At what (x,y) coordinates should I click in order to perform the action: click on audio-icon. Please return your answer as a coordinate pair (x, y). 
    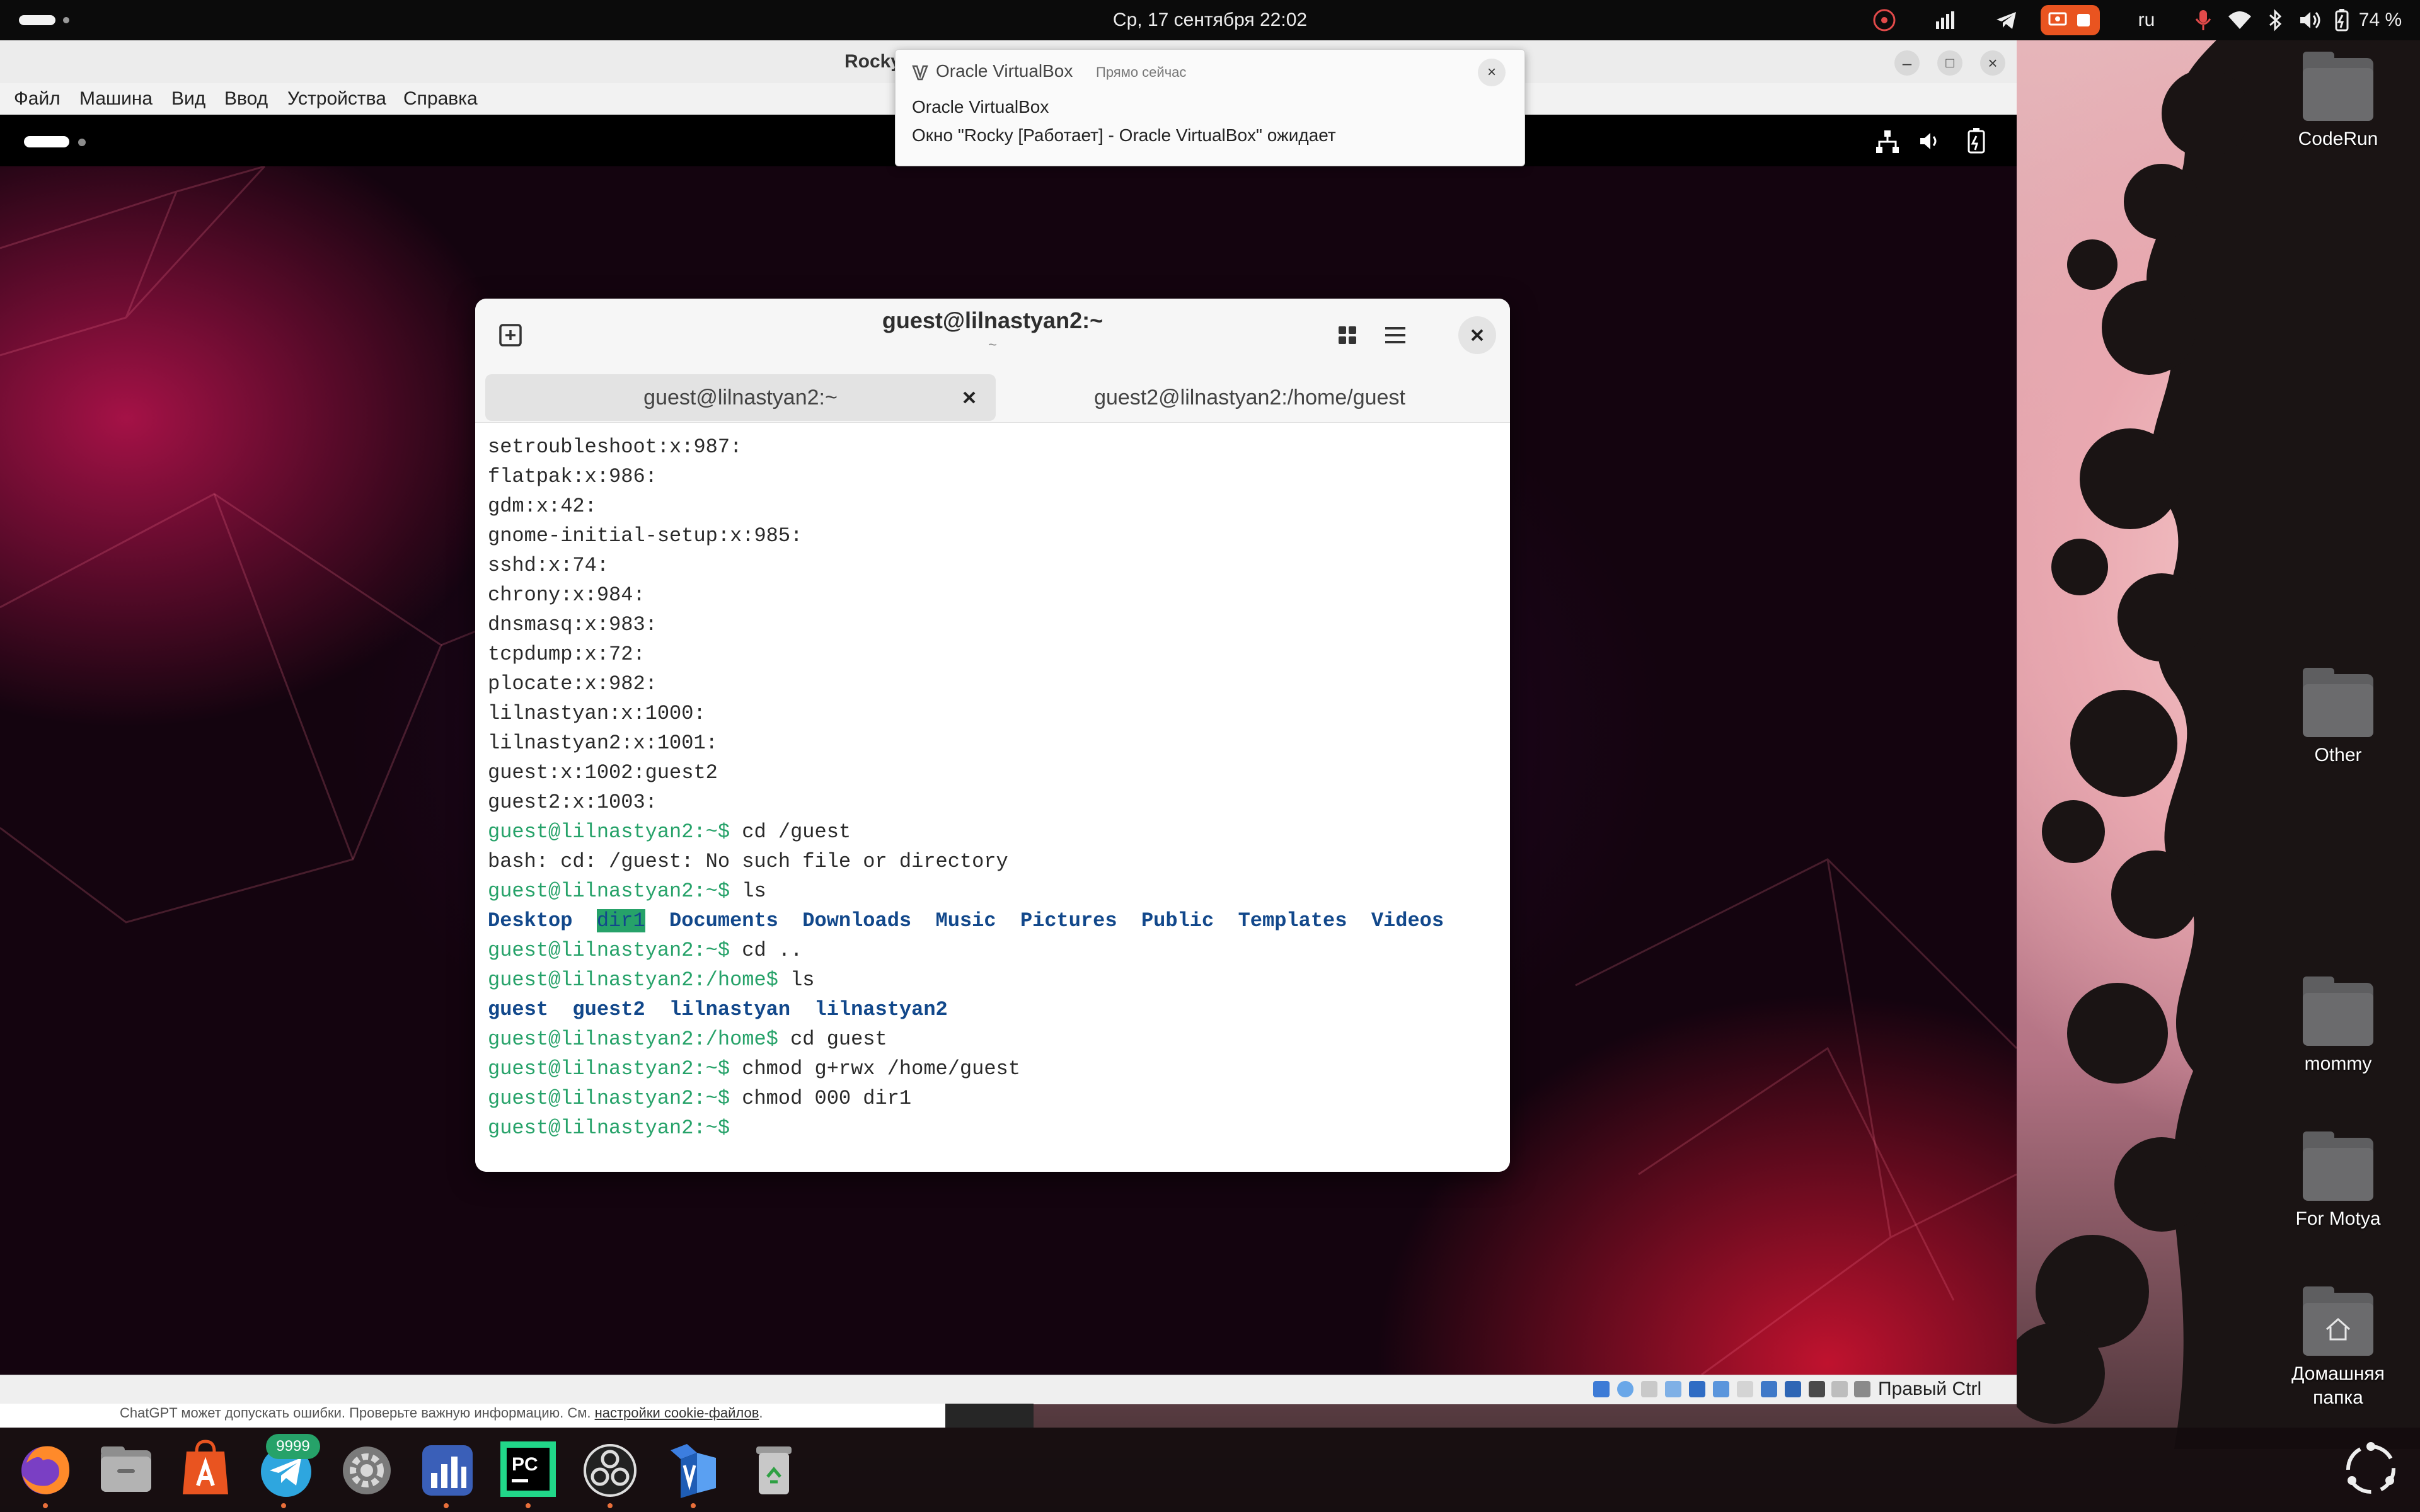
    Looking at the image, I should click on (1673, 1389).